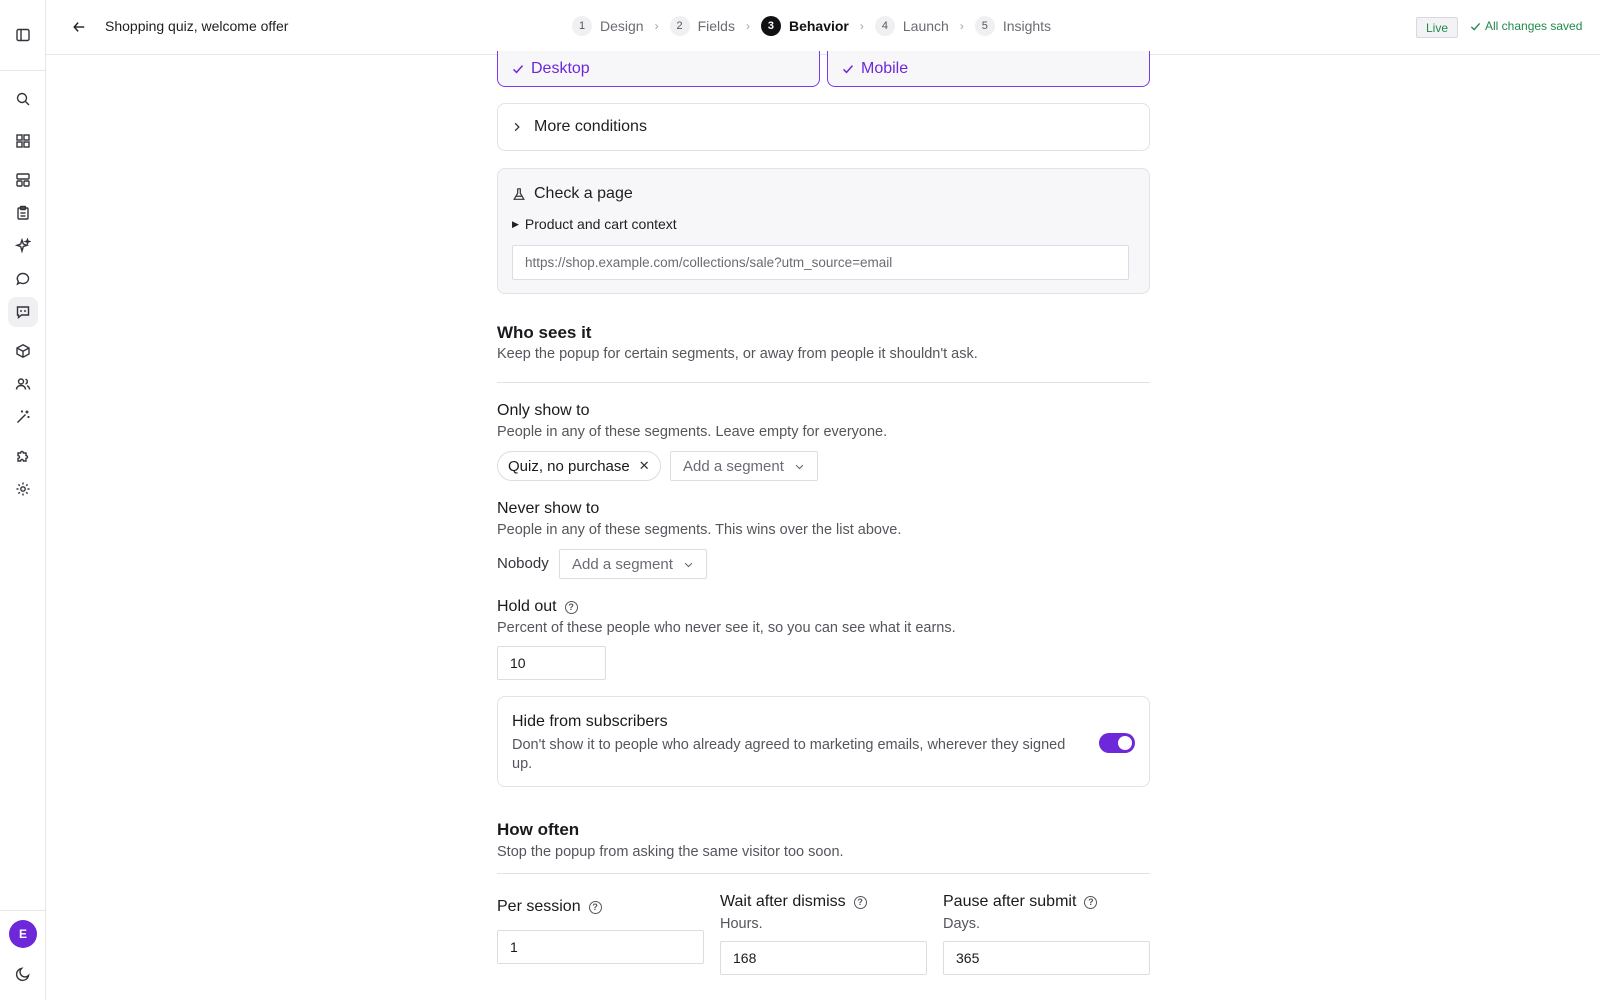 This screenshot has width=1600, height=1000. Describe the element at coordinates (517, 127) in the screenshot. I see `chevron-right-icon` at that location.